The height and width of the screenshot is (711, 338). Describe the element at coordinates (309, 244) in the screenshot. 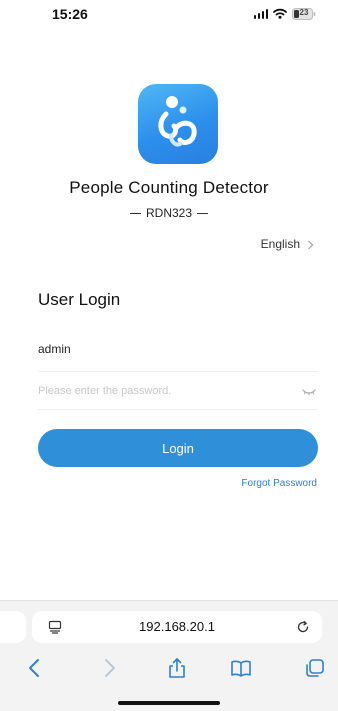

I see `chevron-right-icon` at that location.